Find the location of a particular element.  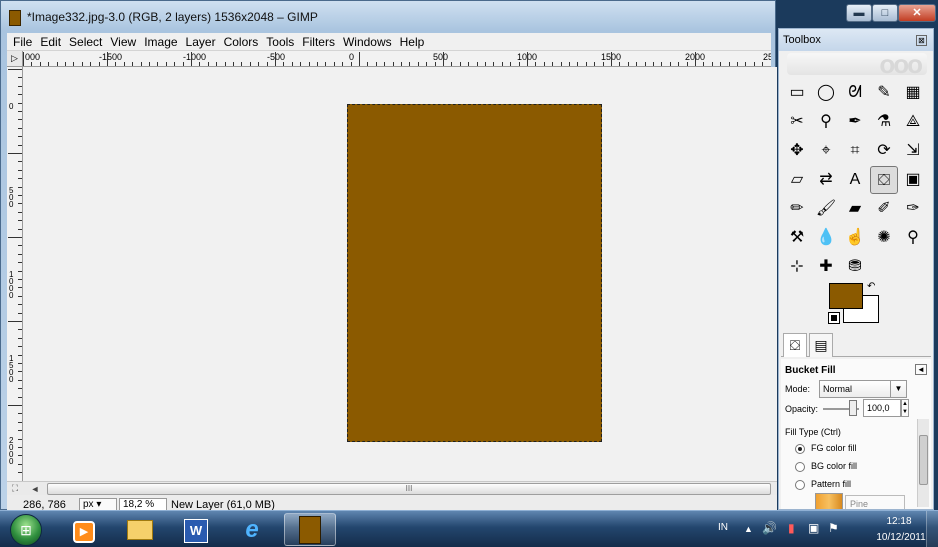

show-hidden-icons-icon: ▲ is located at coordinates (748, 529).